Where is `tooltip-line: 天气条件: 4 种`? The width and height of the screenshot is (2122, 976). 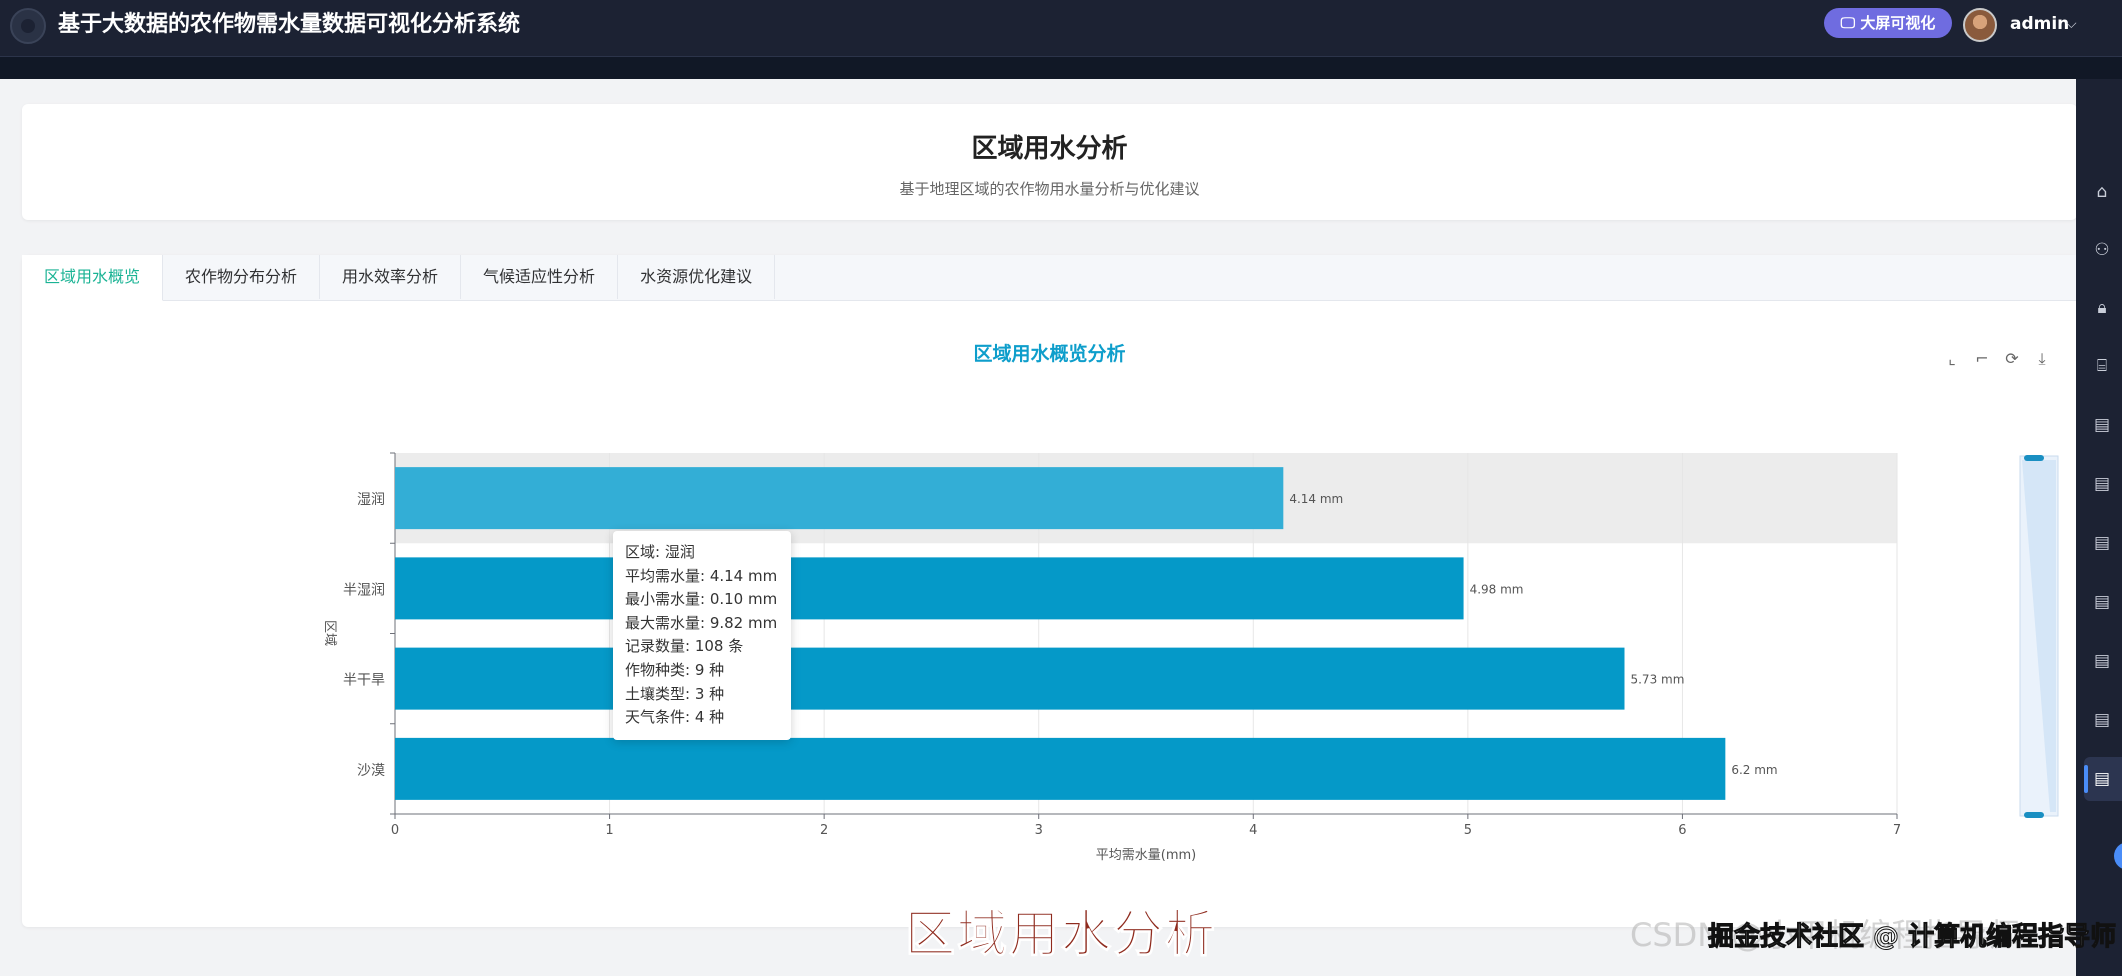 tooltip-line: 天气条件: 4 种 is located at coordinates (675, 717).